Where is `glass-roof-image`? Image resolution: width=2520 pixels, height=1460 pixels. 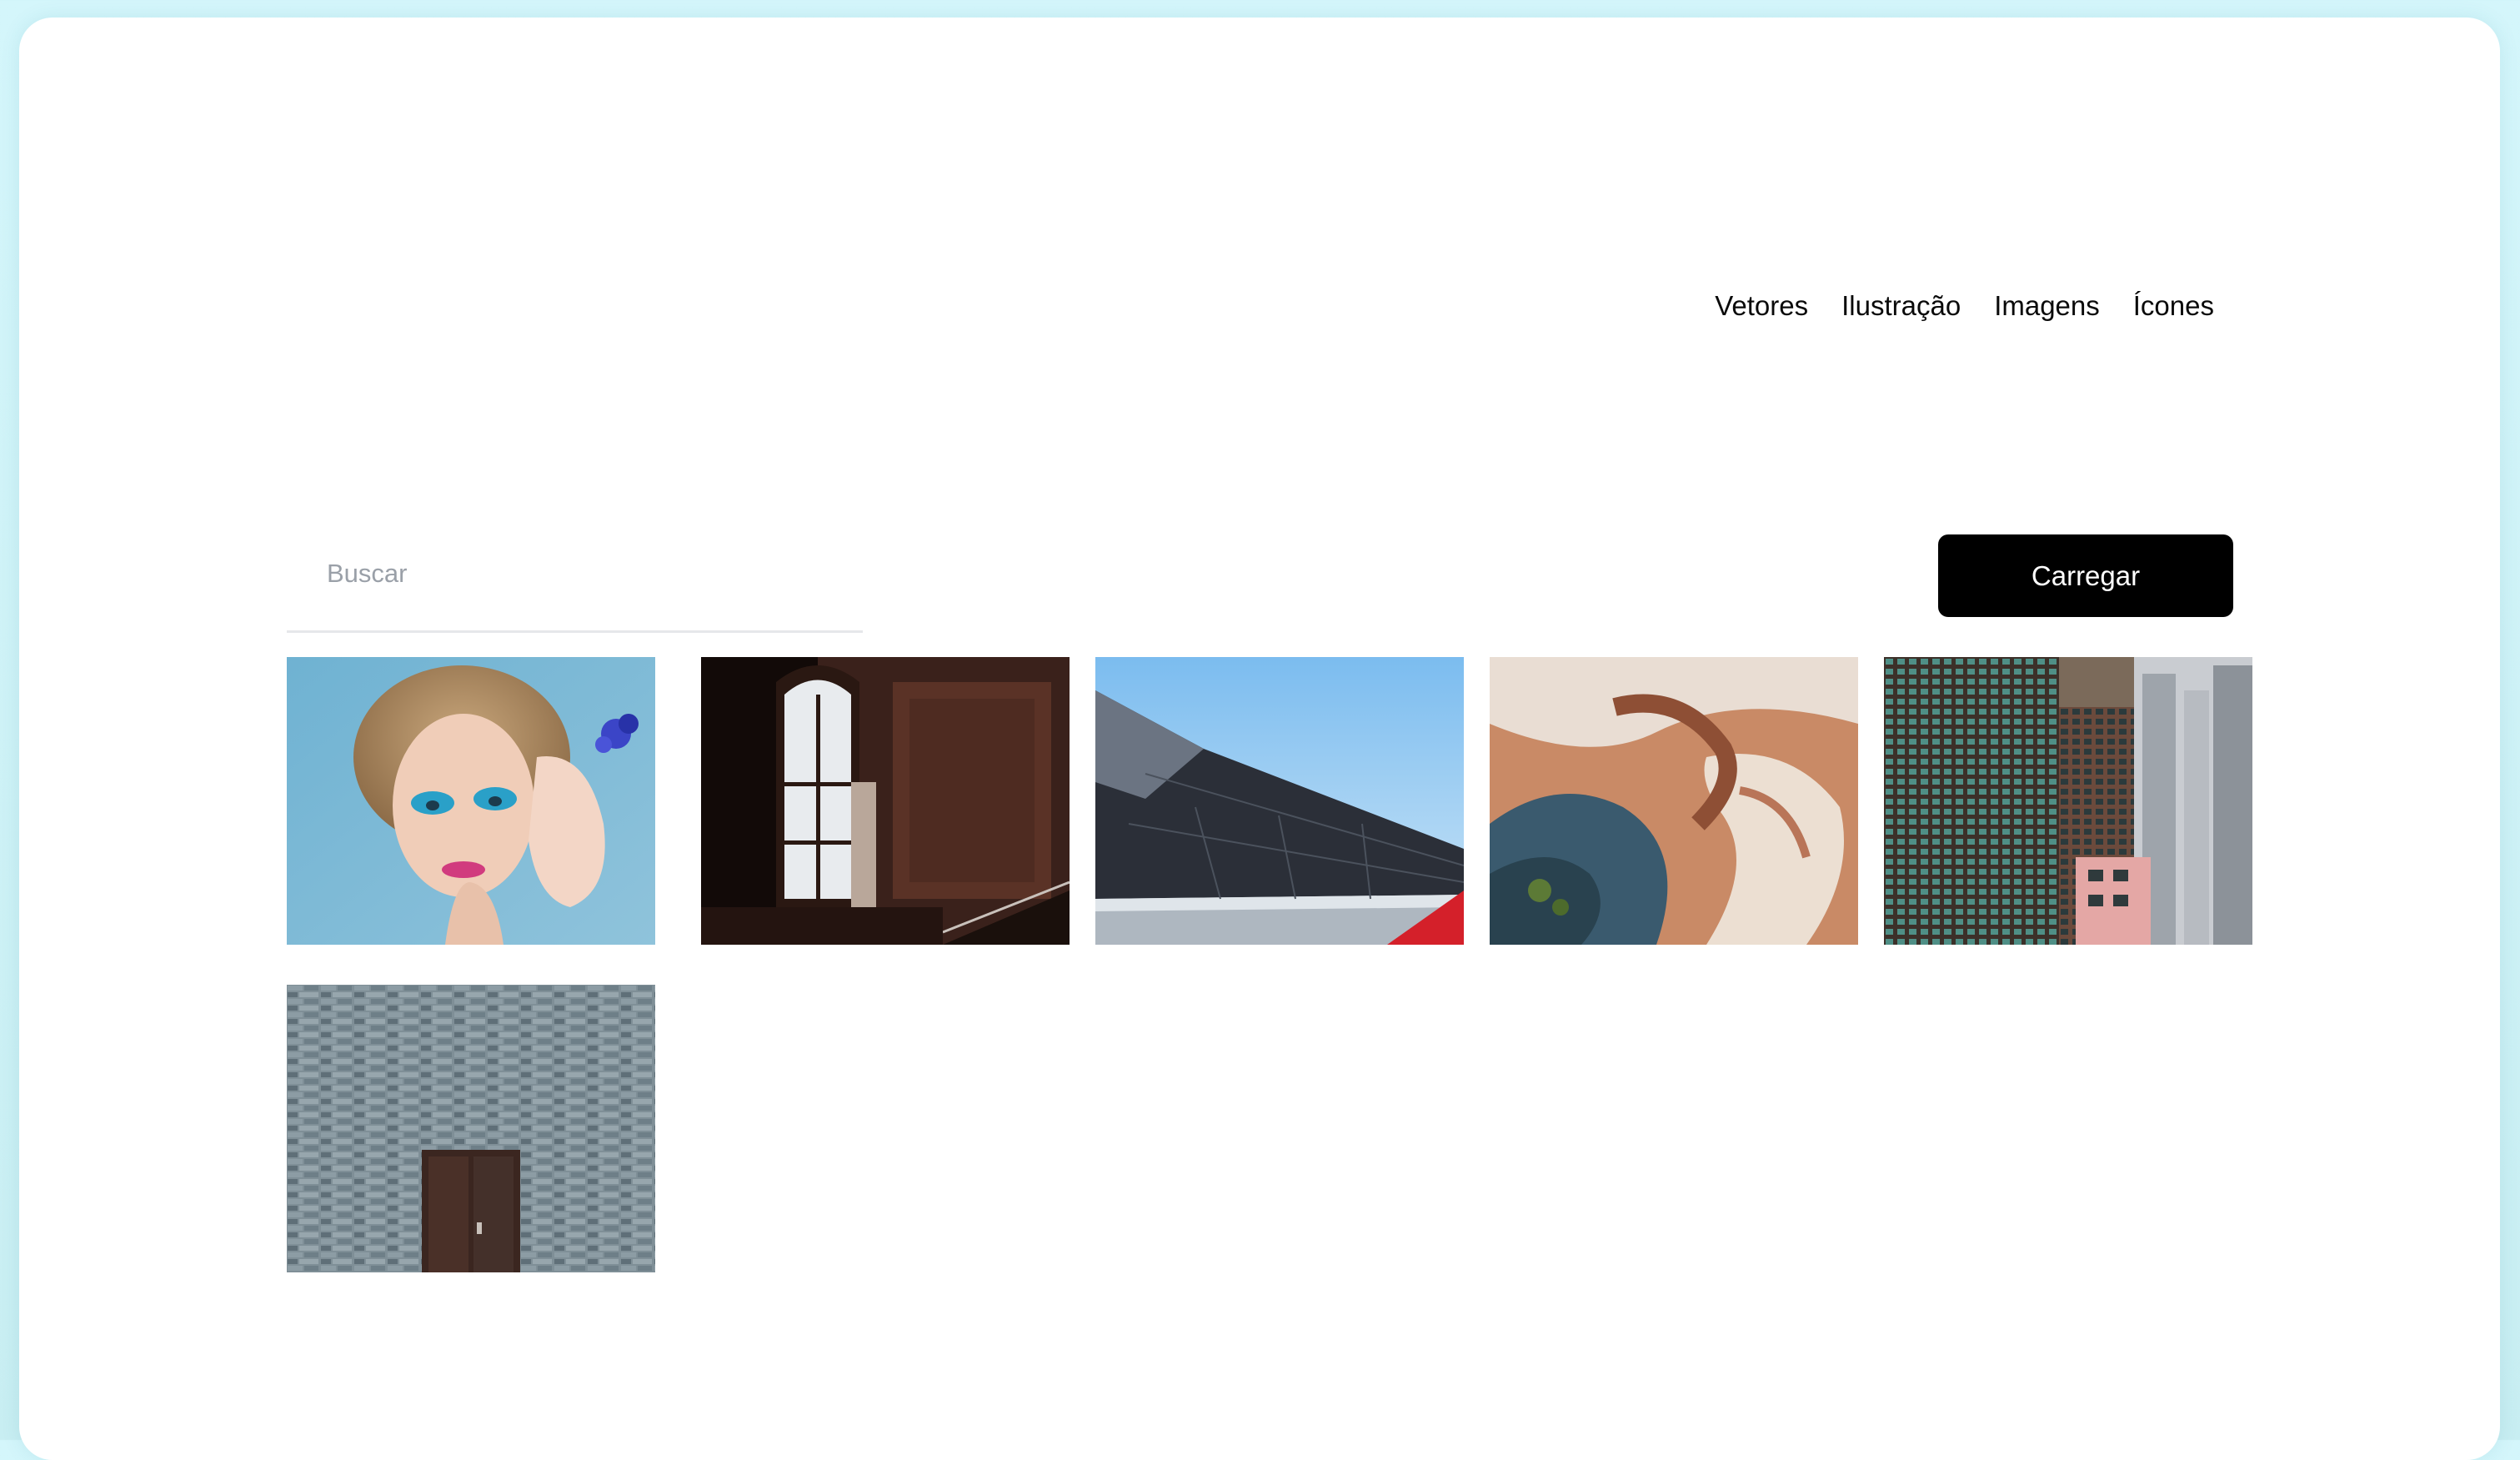
glass-roof-image is located at coordinates (1279, 801).